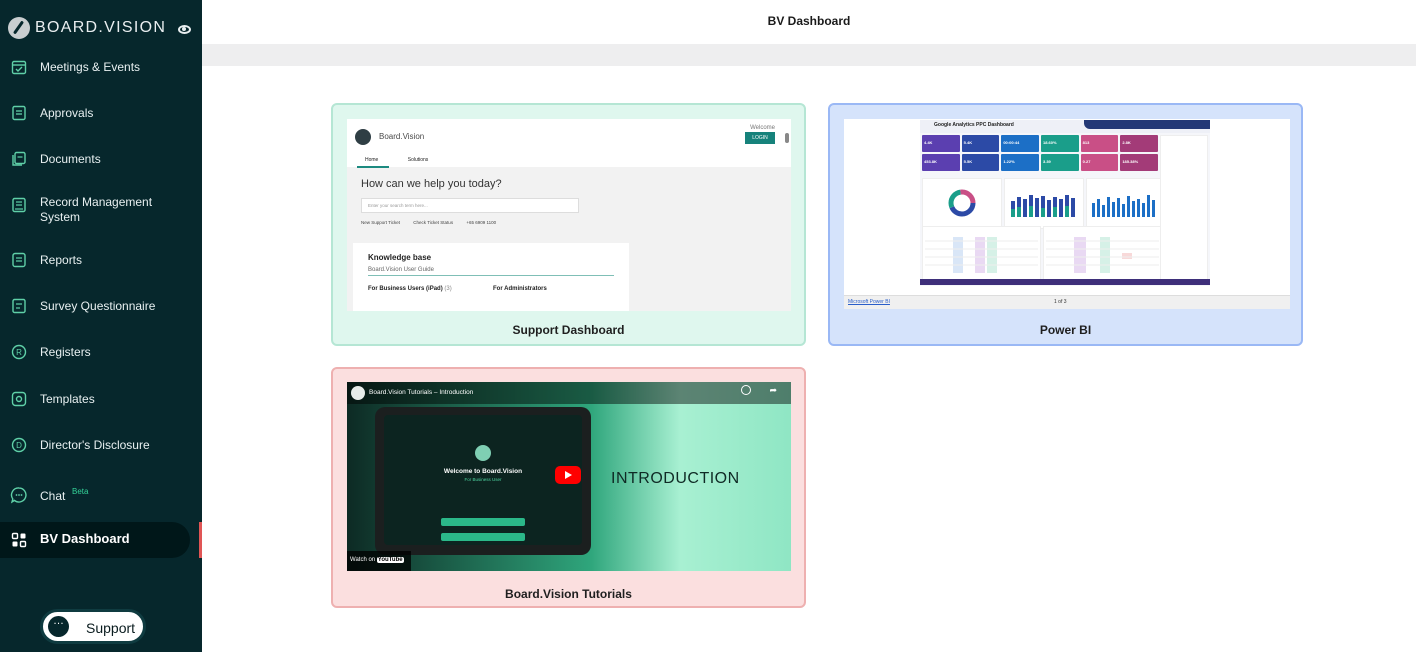 This screenshot has height=652, width=1416. Describe the element at coordinates (371, 160) in the screenshot. I see `preview-tab-home: Home` at that location.